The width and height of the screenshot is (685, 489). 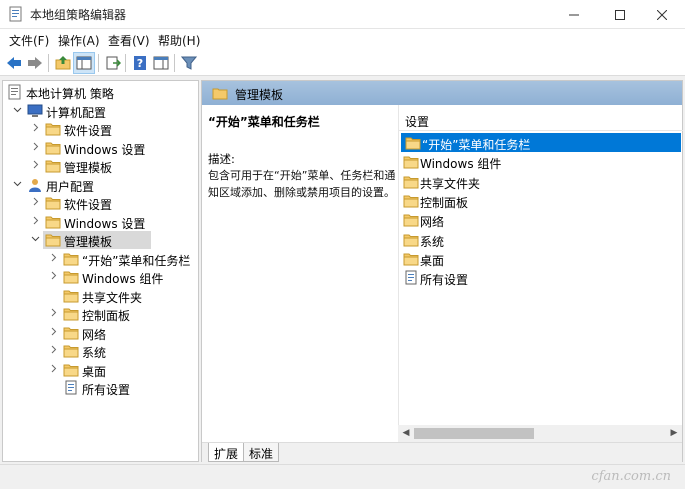 What do you see at coordinates (70, 186) in the screenshot?
I see `tree-node-label: 用户配置` at bounding box center [70, 186].